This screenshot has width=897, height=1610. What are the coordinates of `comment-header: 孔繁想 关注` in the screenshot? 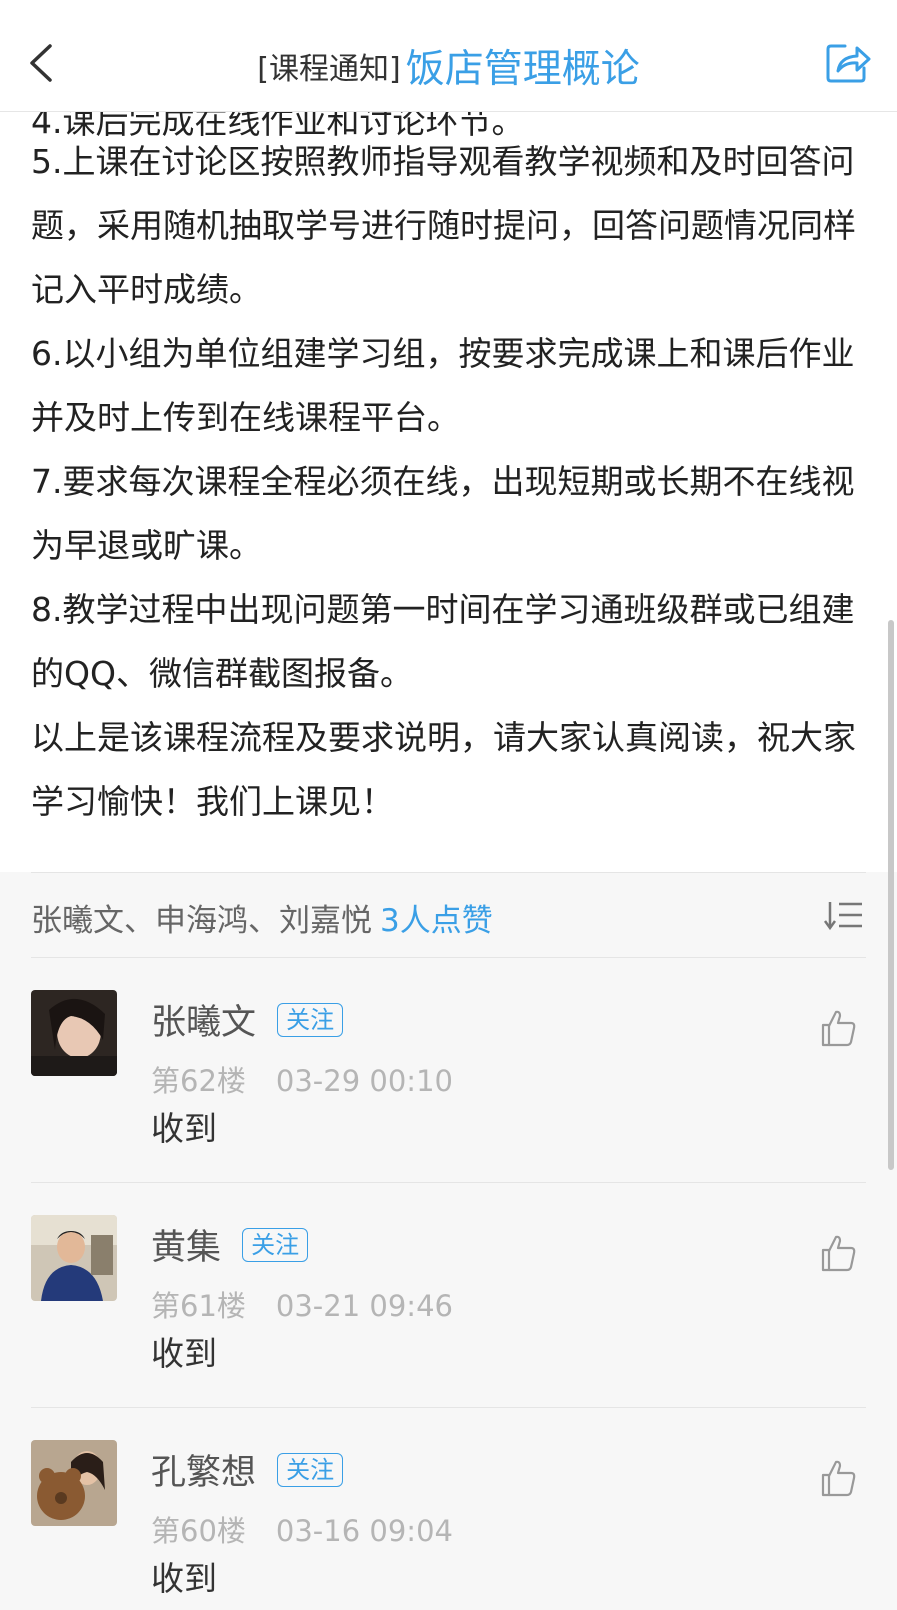 It's located at (247, 1469).